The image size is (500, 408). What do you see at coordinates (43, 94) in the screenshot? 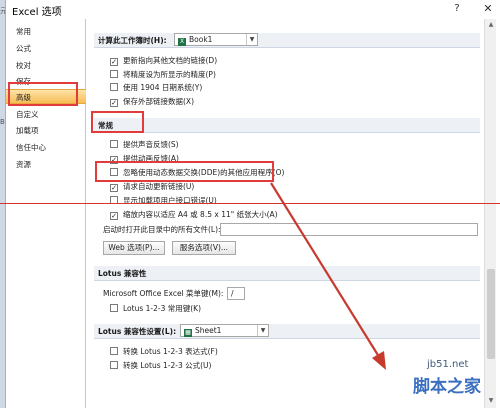
I see `highlight-advanced` at bounding box center [43, 94].